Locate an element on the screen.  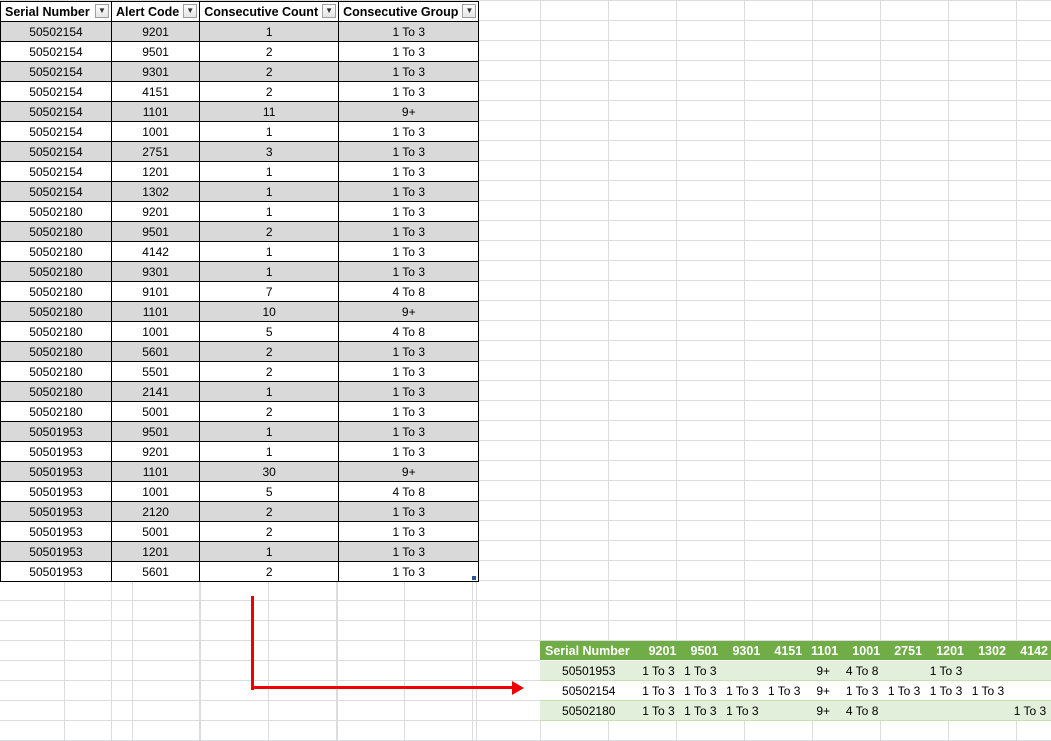
table-cell: 2141 is located at coordinates (155, 391).